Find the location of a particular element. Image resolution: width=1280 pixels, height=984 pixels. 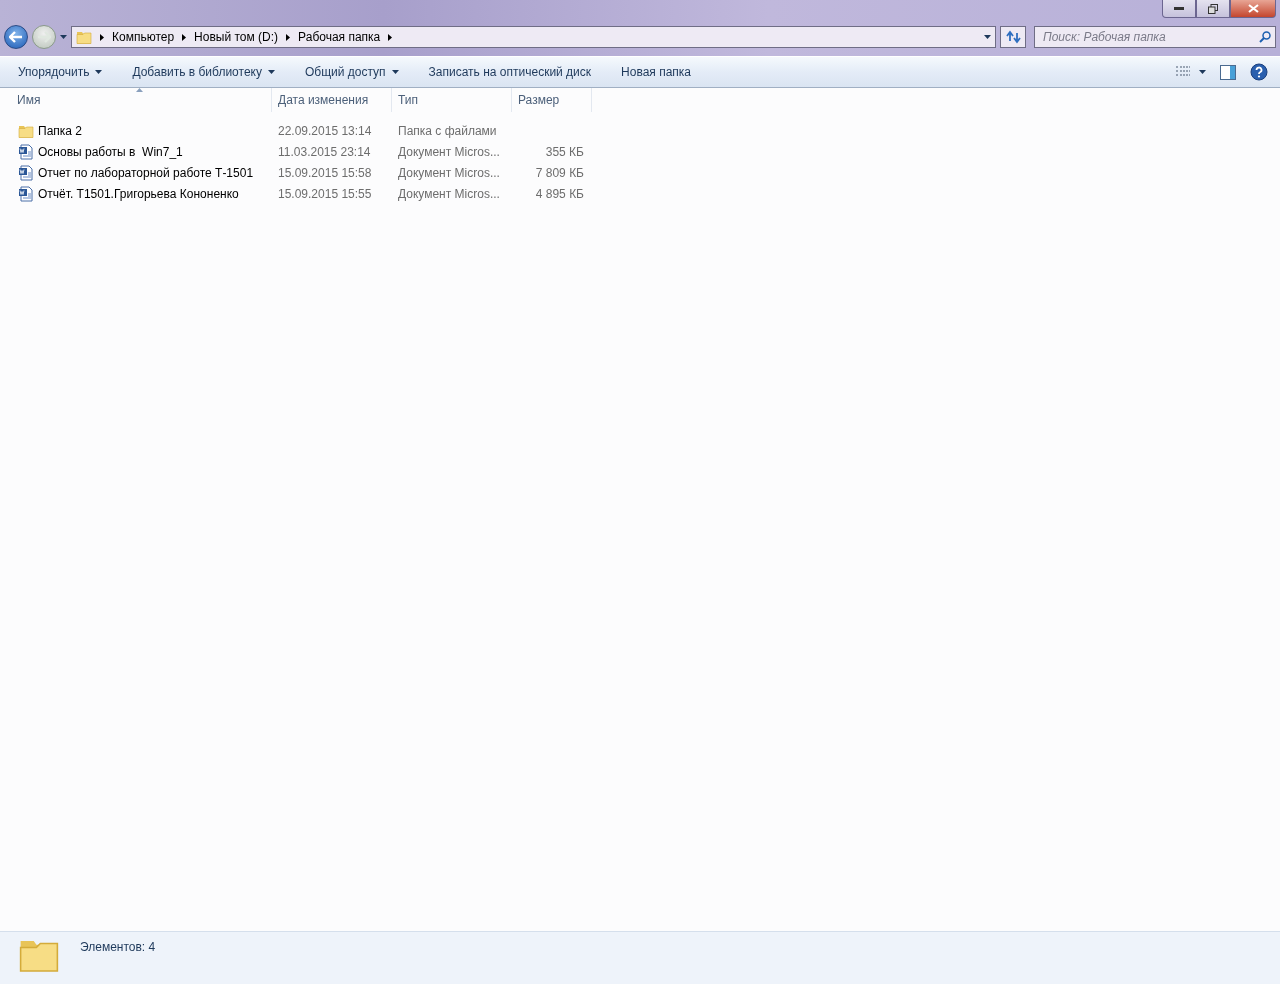

refresh-button is located at coordinates (1013, 37).